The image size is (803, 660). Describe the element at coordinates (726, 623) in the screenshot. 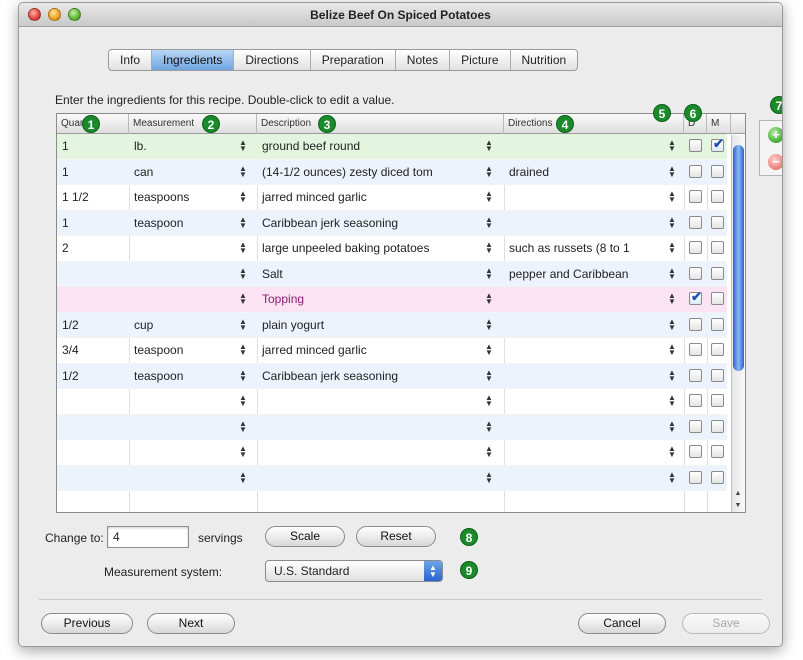

I see `save-button: Save` at that location.